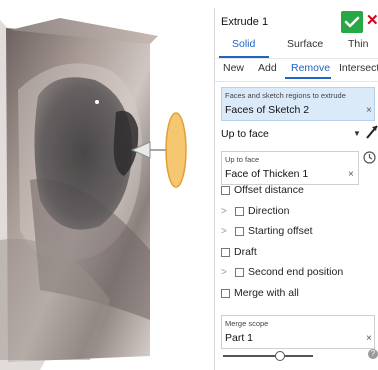 The height and width of the screenshot is (370, 378). I want to click on flip-direction-icon, so click(371, 132).